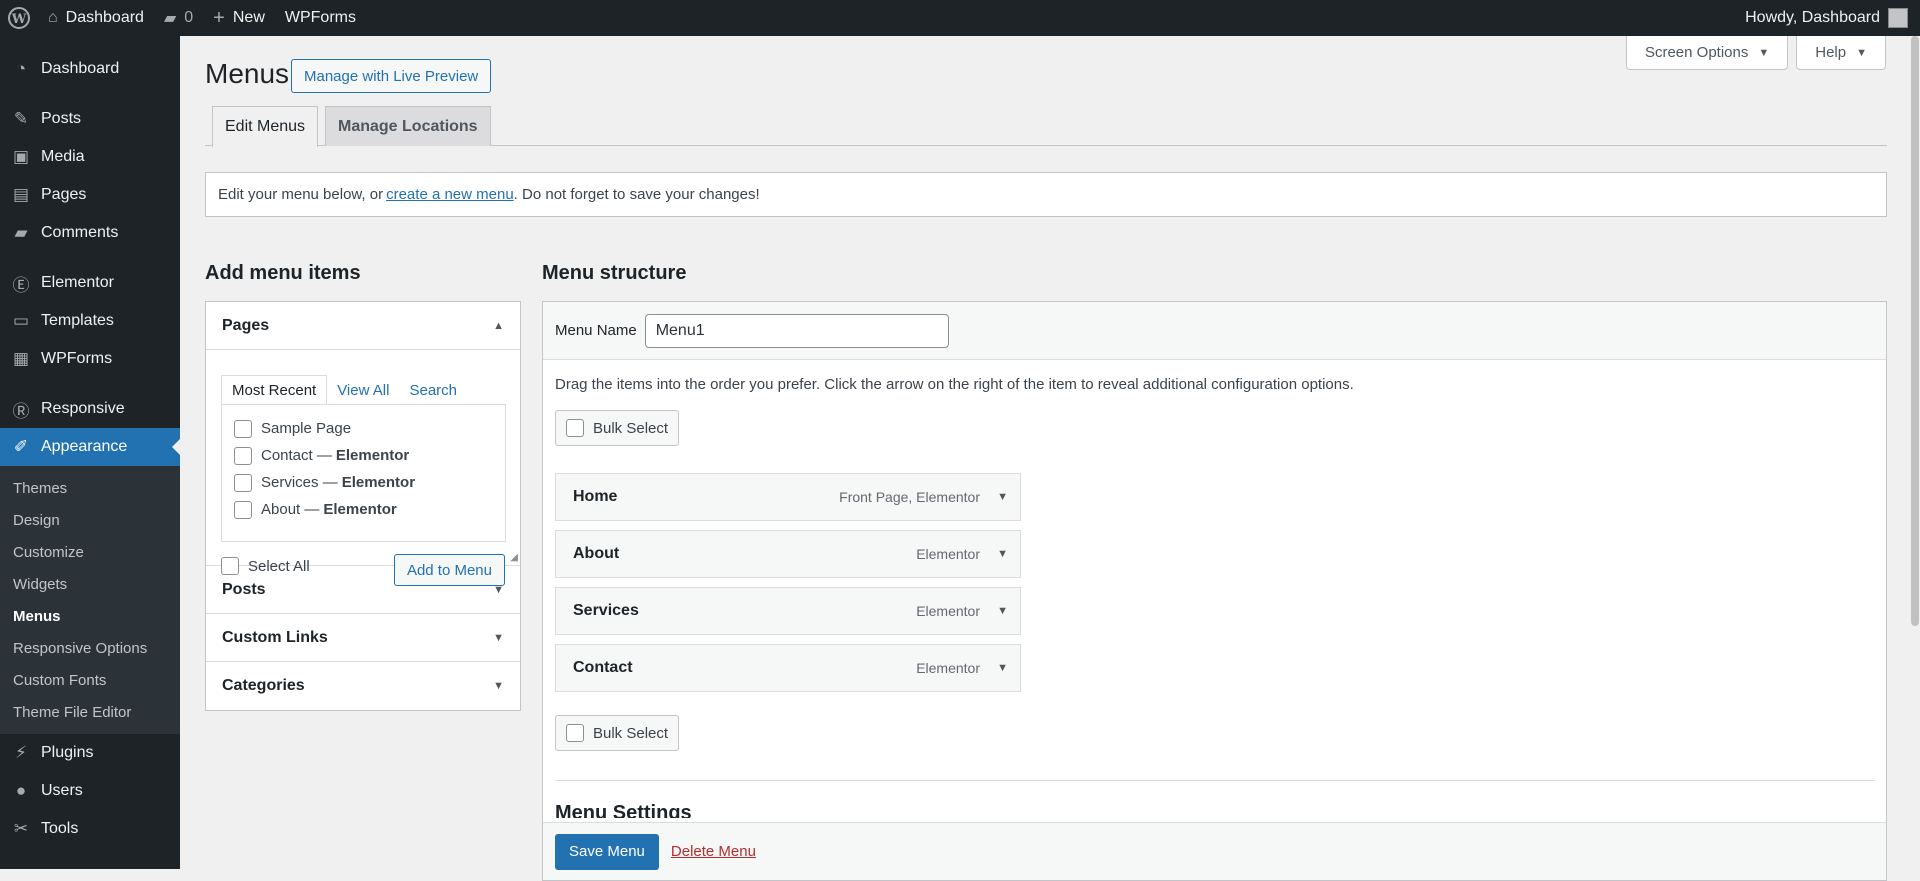 This screenshot has width=1920, height=881. What do you see at coordinates (90, 195) in the screenshot?
I see `sidebar-item-pages: ▤ Pages` at bounding box center [90, 195].